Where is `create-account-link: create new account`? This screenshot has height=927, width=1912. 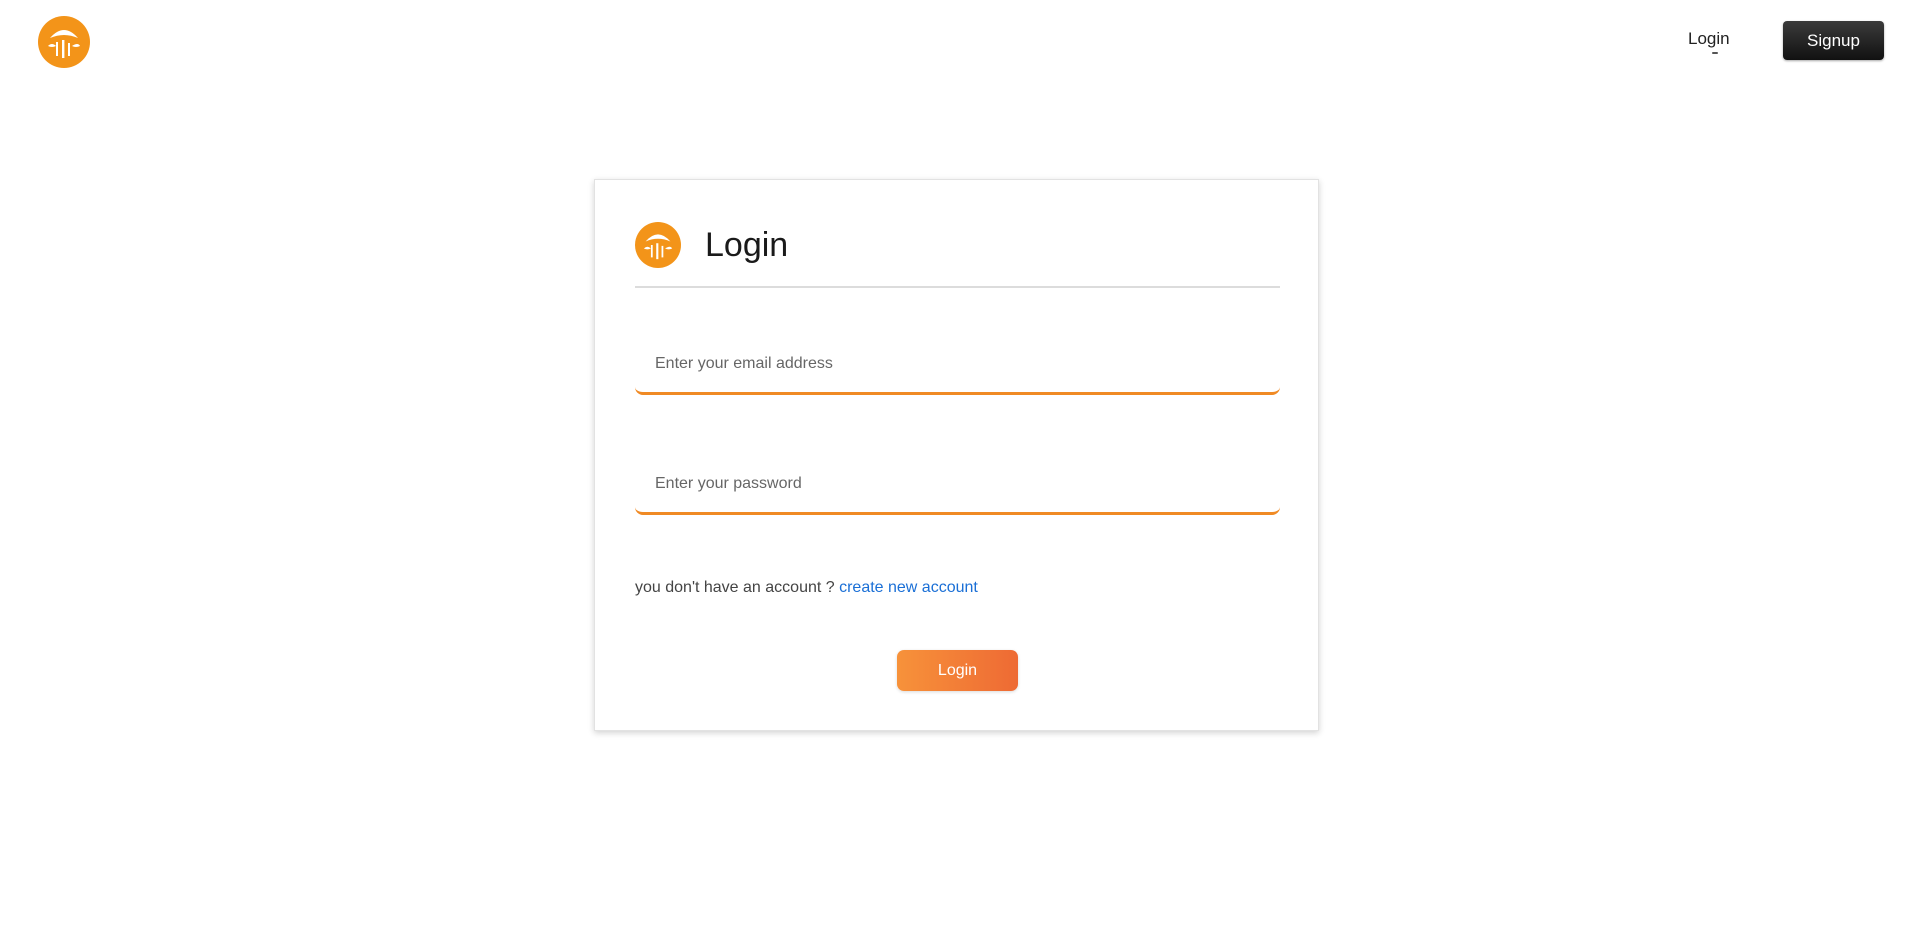 create-account-link: create new account is located at coordinates (908, 587).